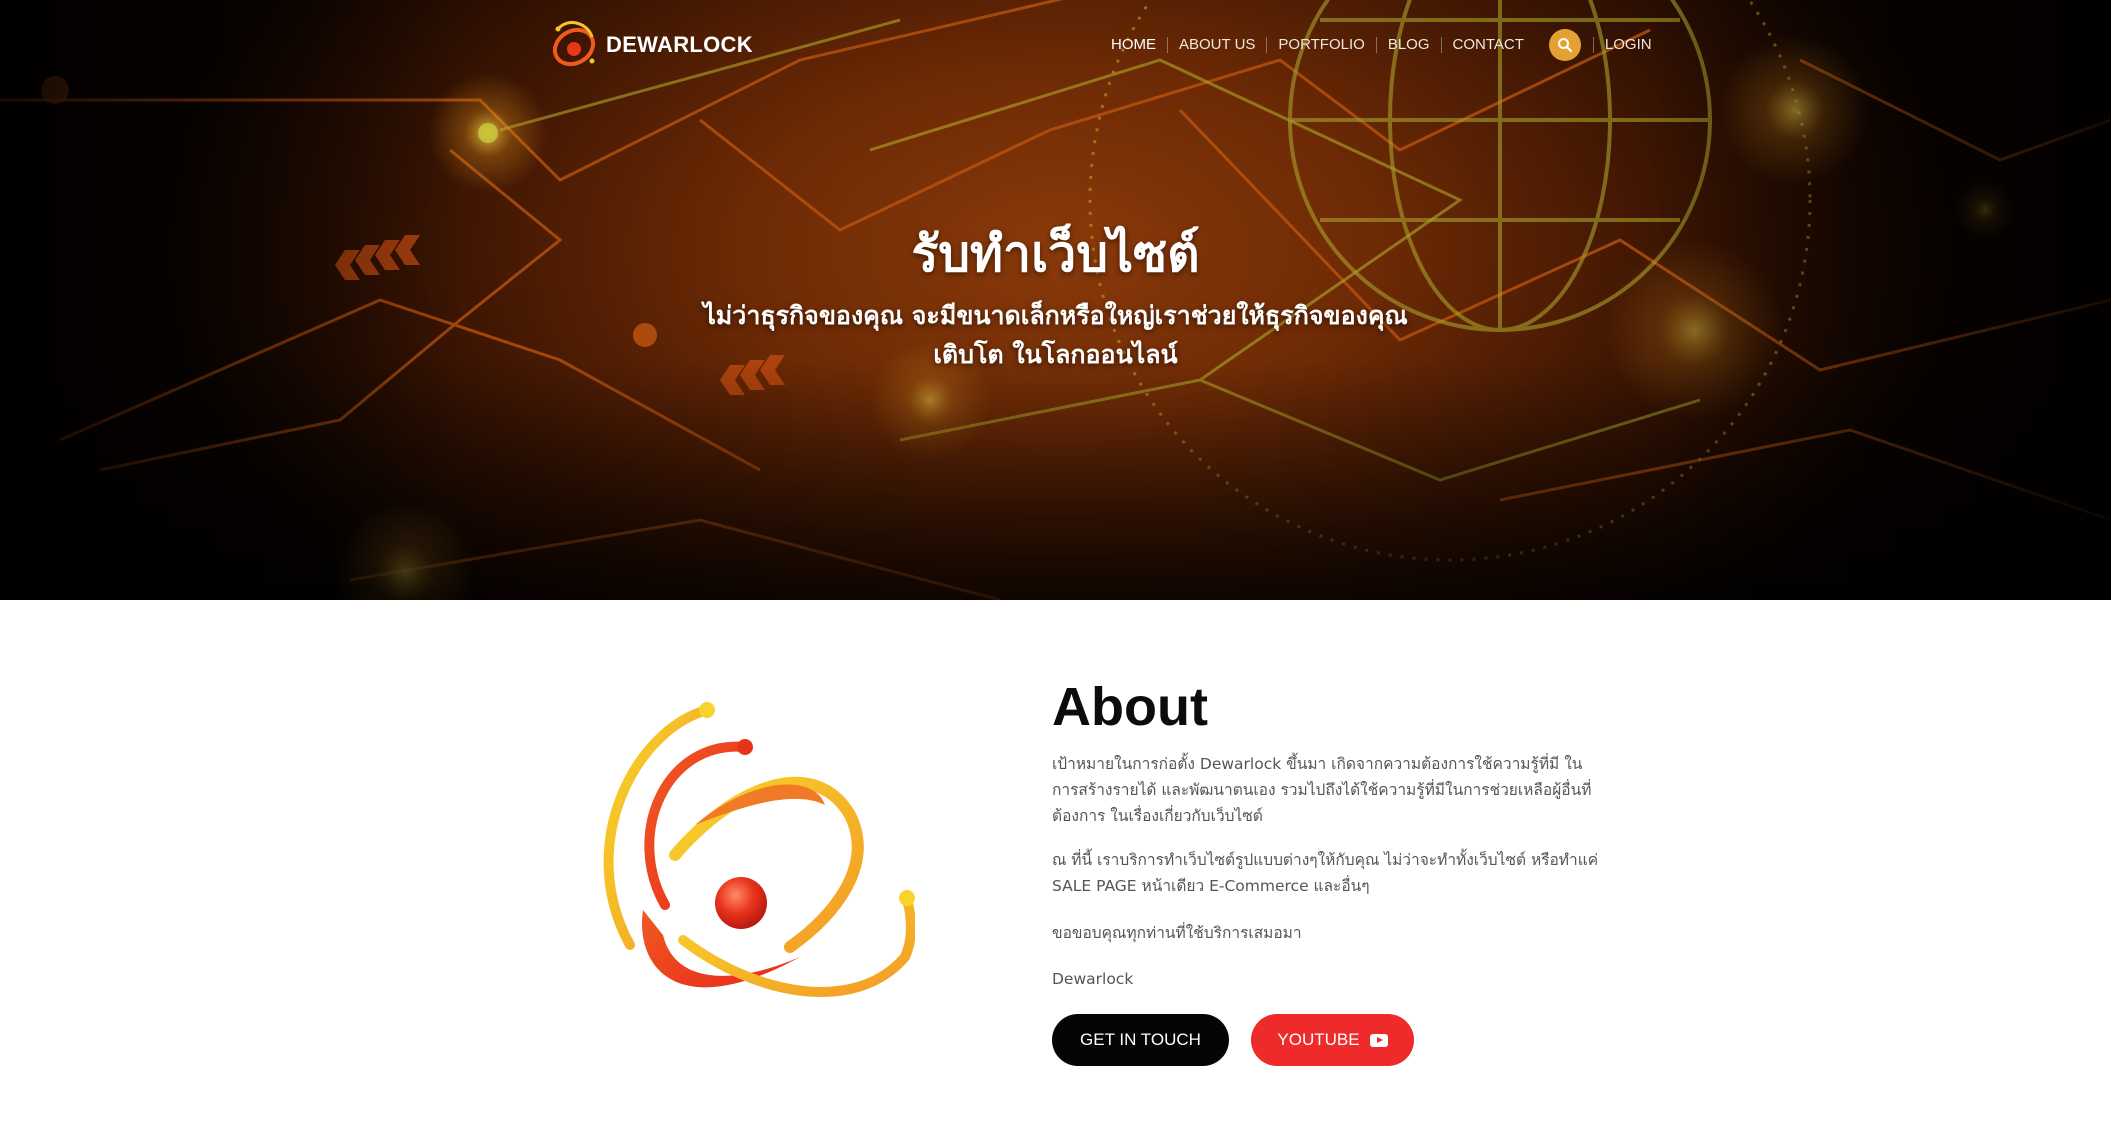  What do you see at coordinates (1133, 45) in the screenshot?
I see `nav-item-home: HOME` at bounding box center [1133, 45].